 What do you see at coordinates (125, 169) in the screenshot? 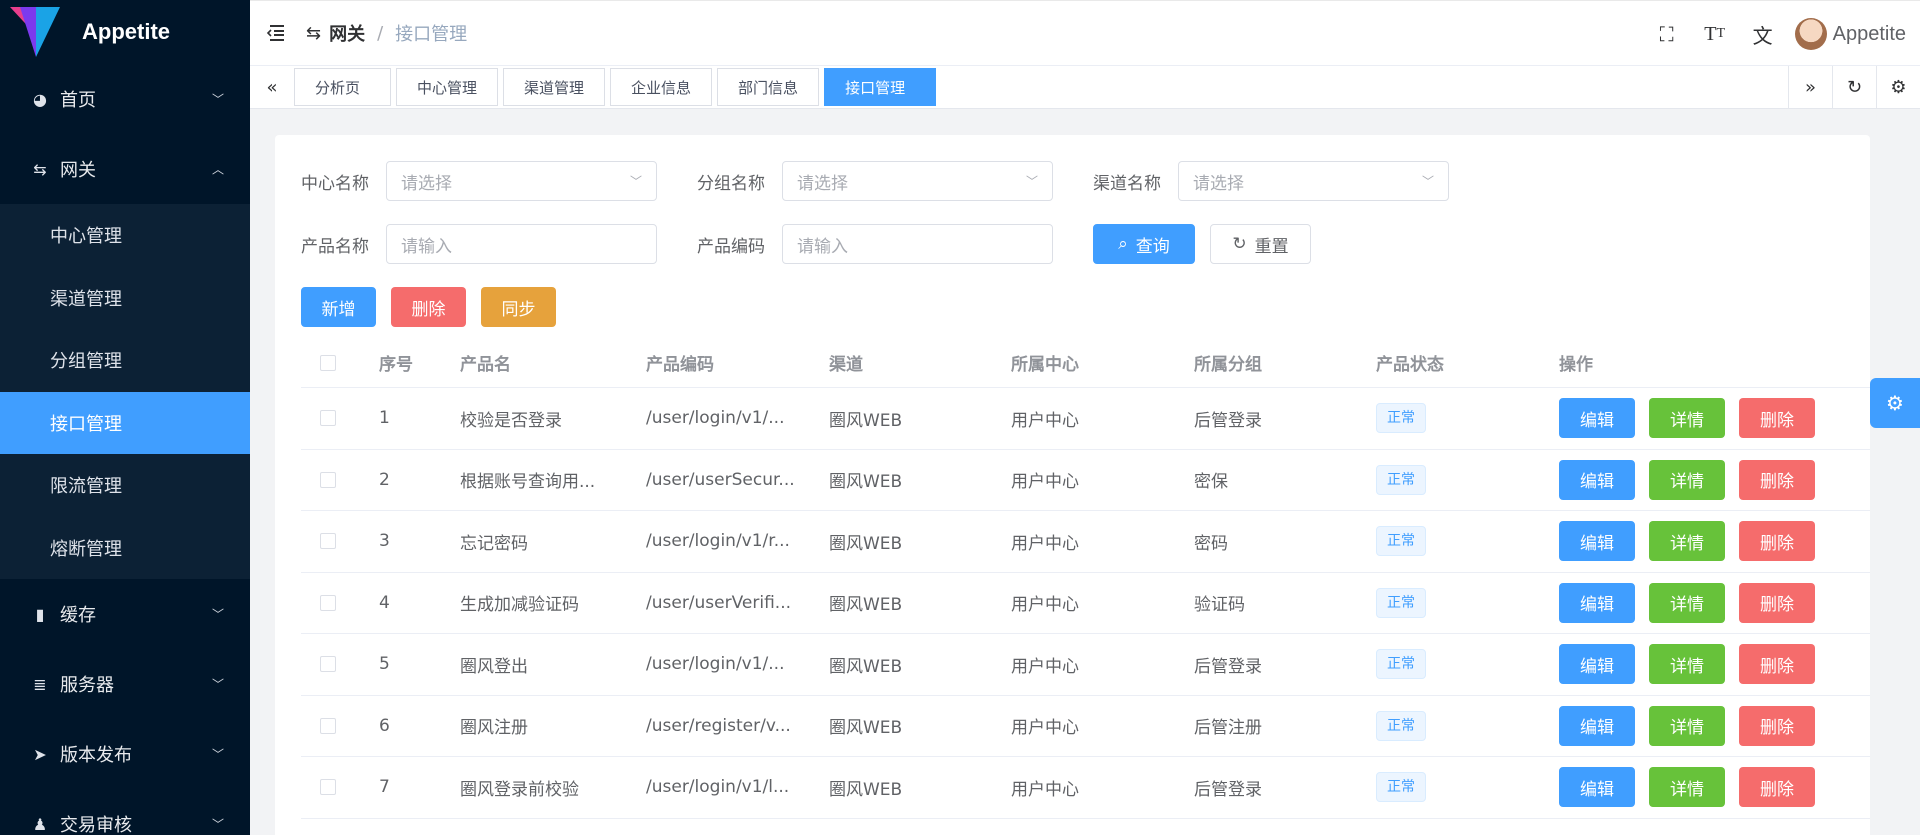
I see `sidebar-item-gateway: ⇆ 网关 ︿` at bounding box center [125, 169].